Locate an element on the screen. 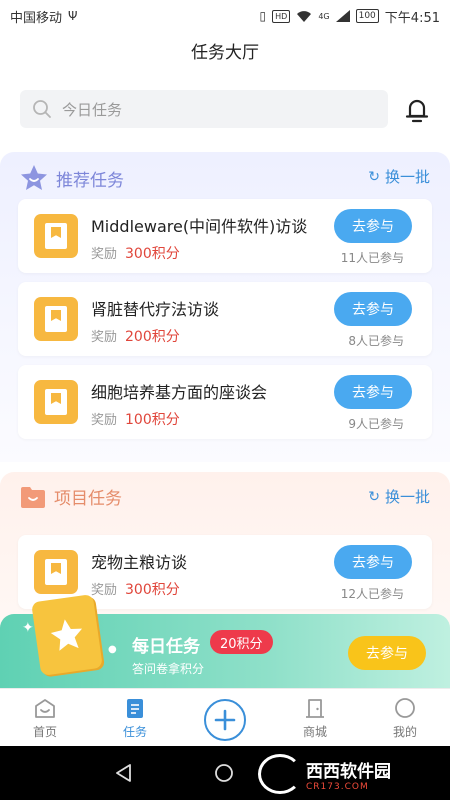 Image resolution: width=450 pixels, height=800 pixels. watermark-domain: CR173.COM is located at coordinates (337, 786).